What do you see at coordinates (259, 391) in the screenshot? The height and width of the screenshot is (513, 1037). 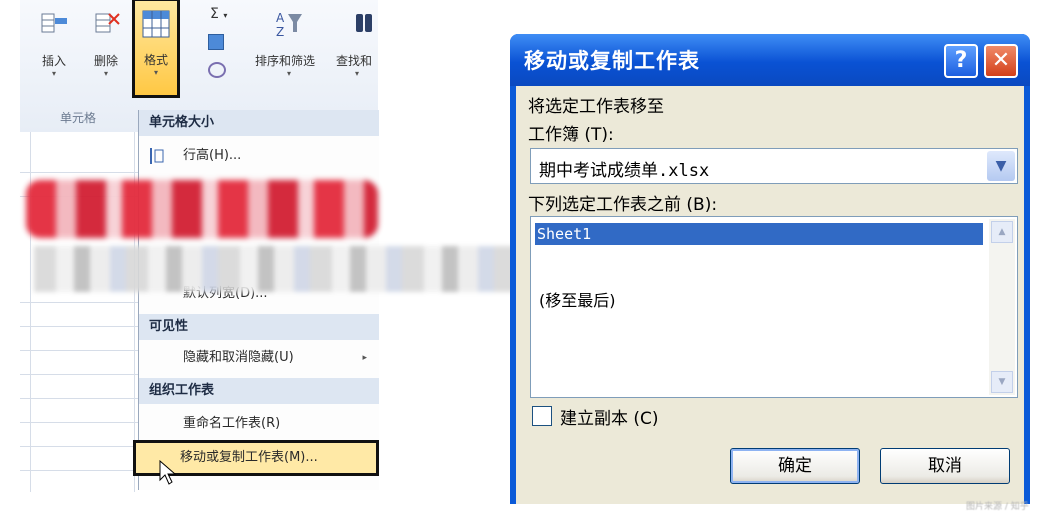 I see `menu-section-organize: 组织工作表` at bounding box center [259, 391].